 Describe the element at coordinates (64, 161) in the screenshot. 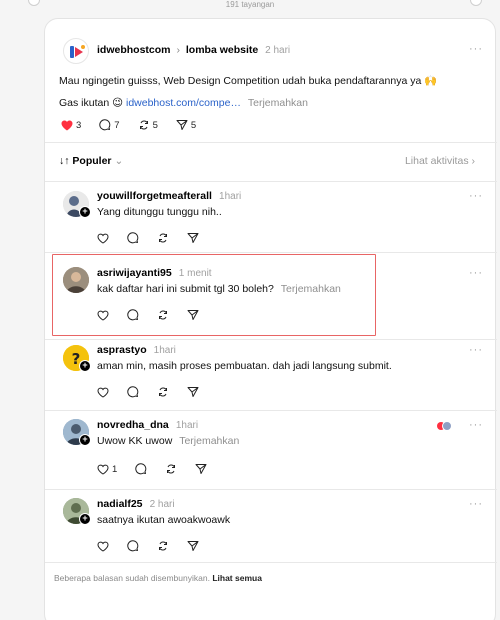

I see `sort-icon: ↓↑` at that location.